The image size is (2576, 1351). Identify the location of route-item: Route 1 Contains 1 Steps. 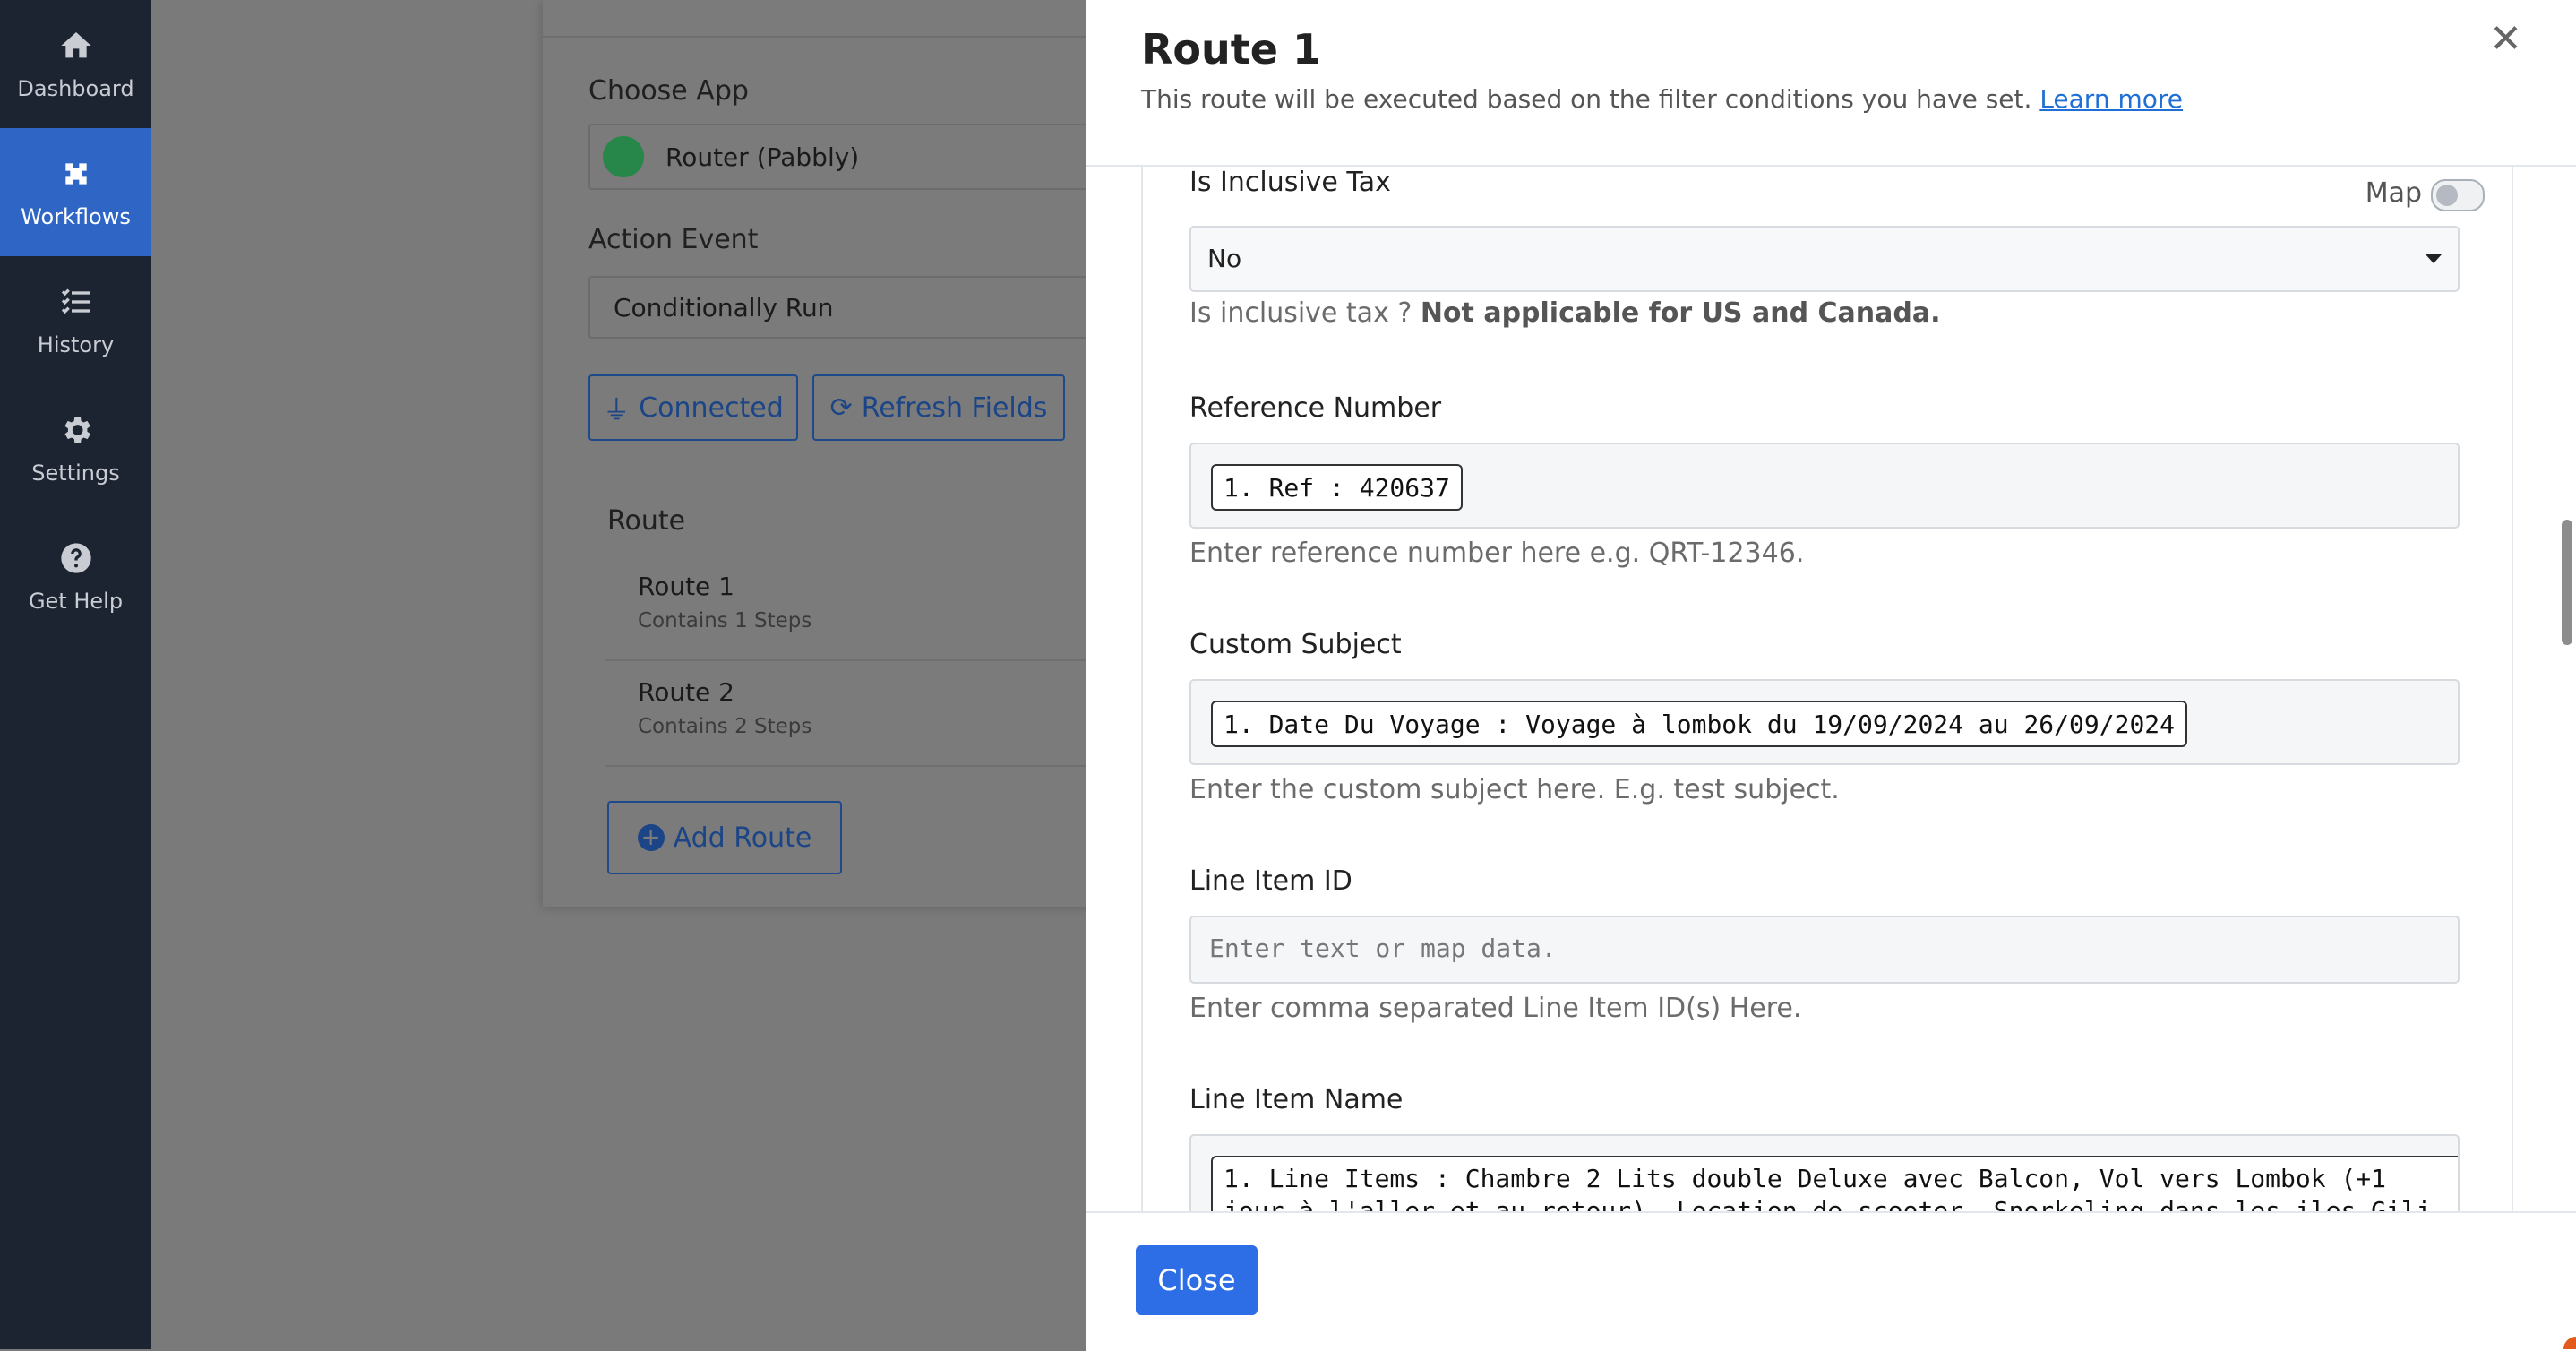
(856, 608).